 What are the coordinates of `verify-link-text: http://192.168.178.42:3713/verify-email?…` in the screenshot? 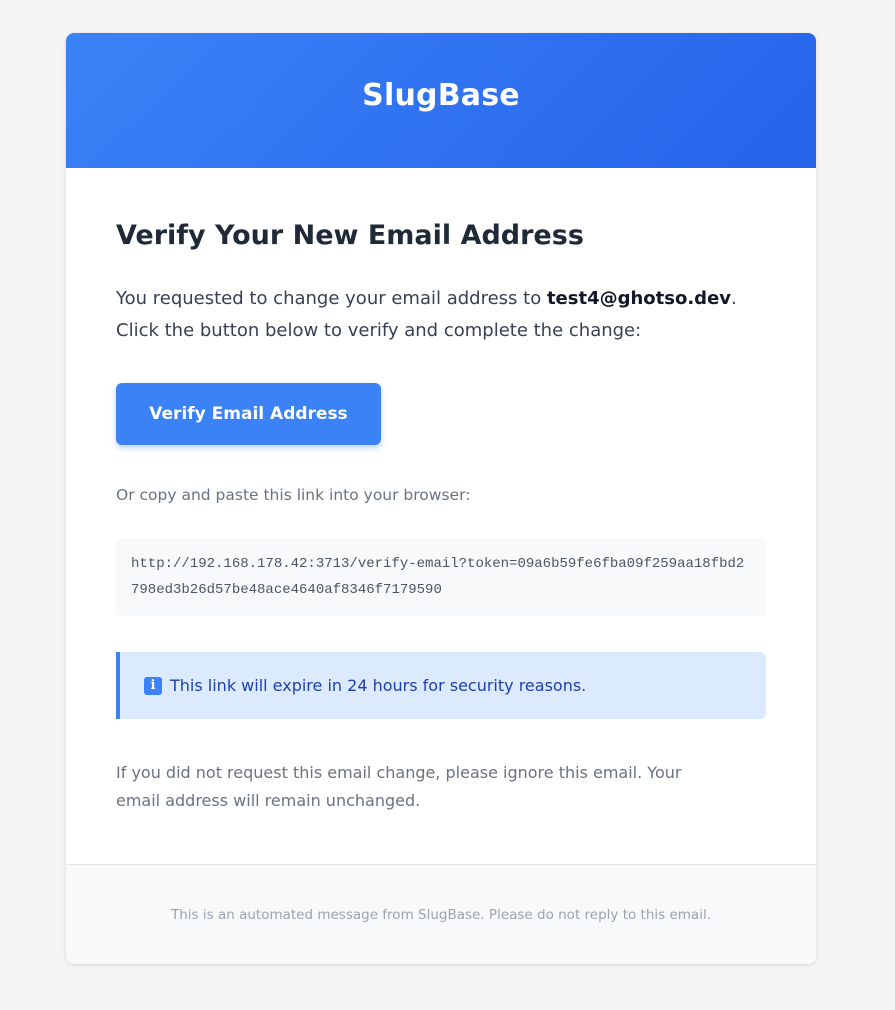 It's located at (441, 577).